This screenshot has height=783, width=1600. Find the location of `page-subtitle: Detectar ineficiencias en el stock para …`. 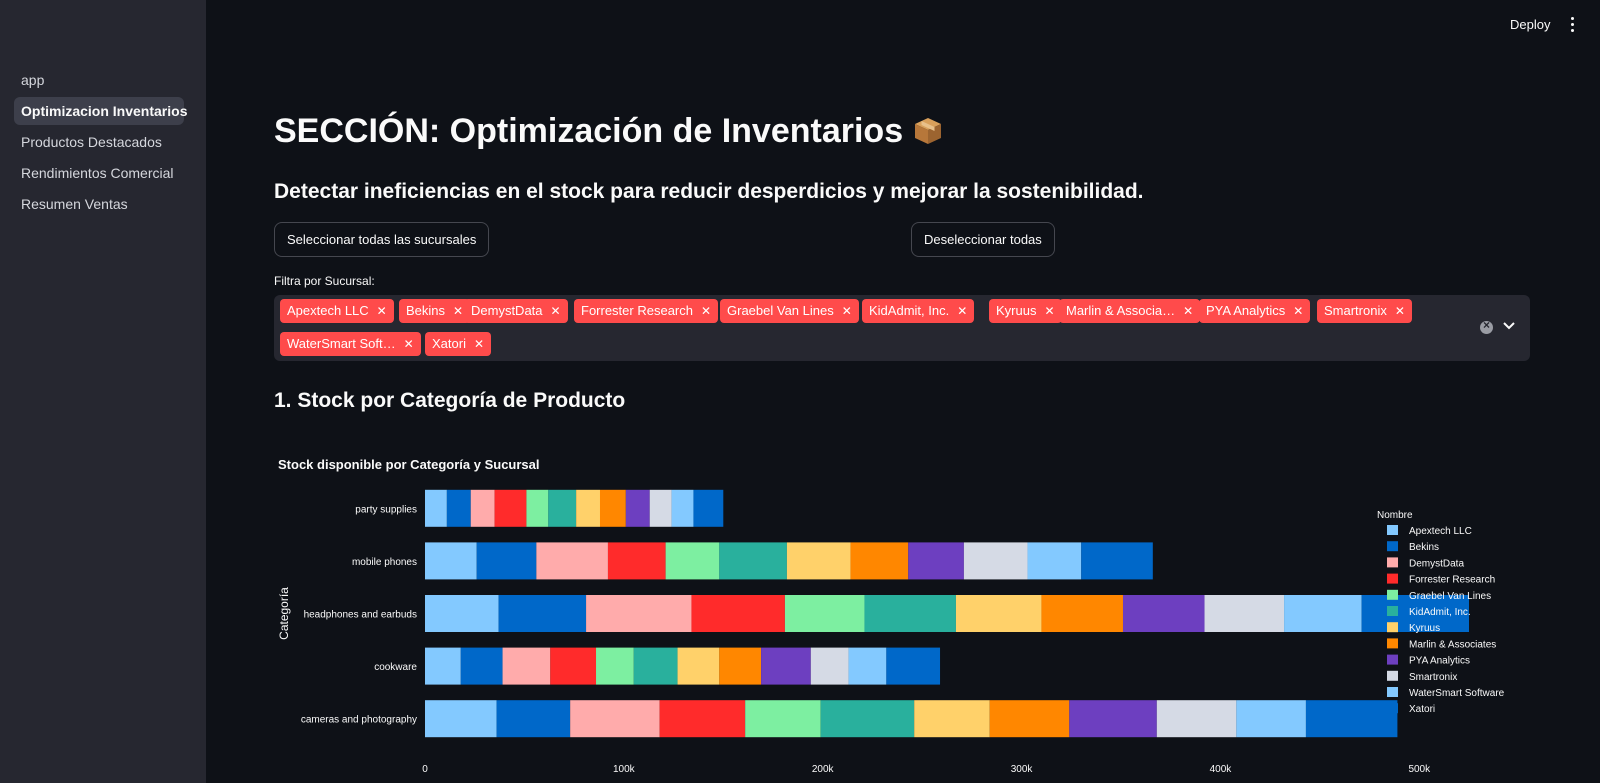

page-subtitle: Detectar ineficiencias en el stock para … is located at coordinates (709, 191).